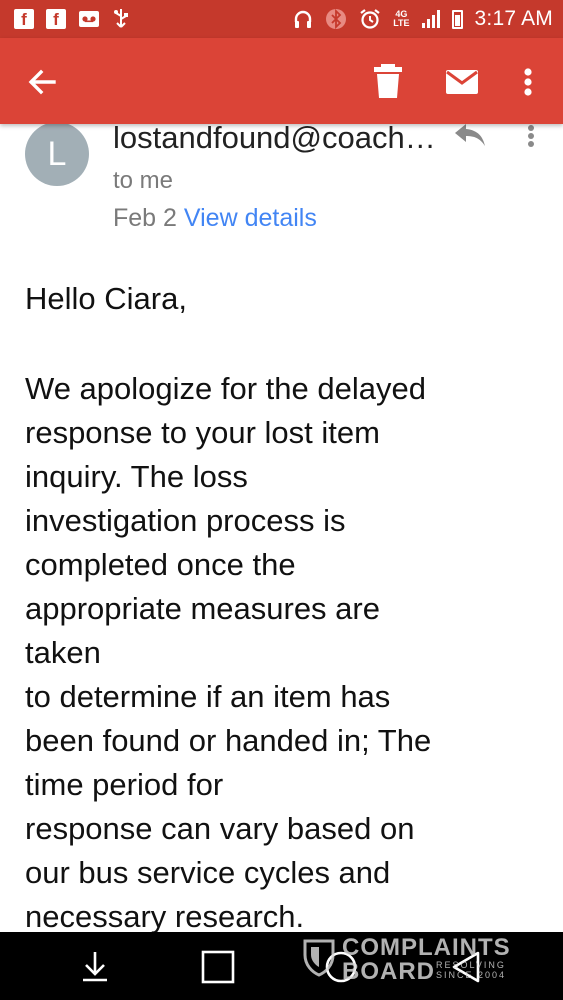  What do you see at coordinates (57, 154) in the screenshot?
I see `sender-avatar: L` at bounding box center [57, 154].